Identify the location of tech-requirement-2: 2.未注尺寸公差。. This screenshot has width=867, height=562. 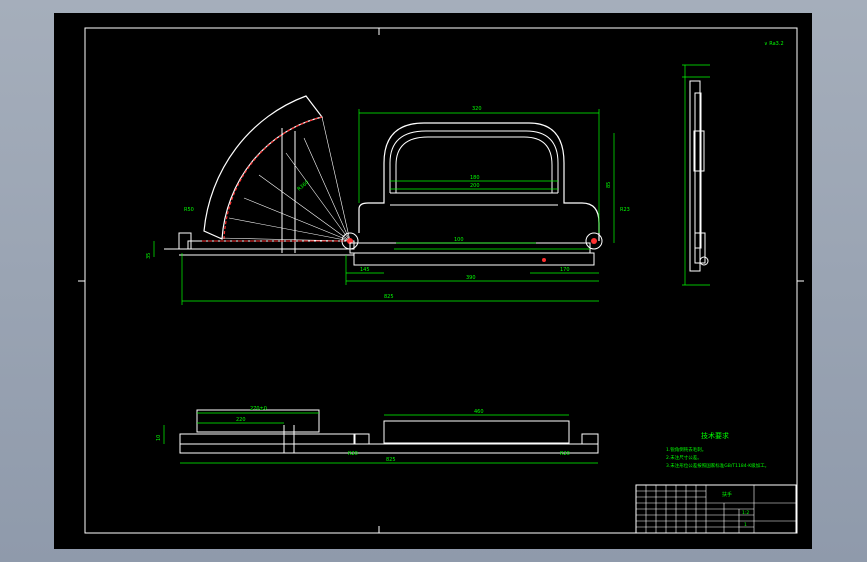
(684, 457).